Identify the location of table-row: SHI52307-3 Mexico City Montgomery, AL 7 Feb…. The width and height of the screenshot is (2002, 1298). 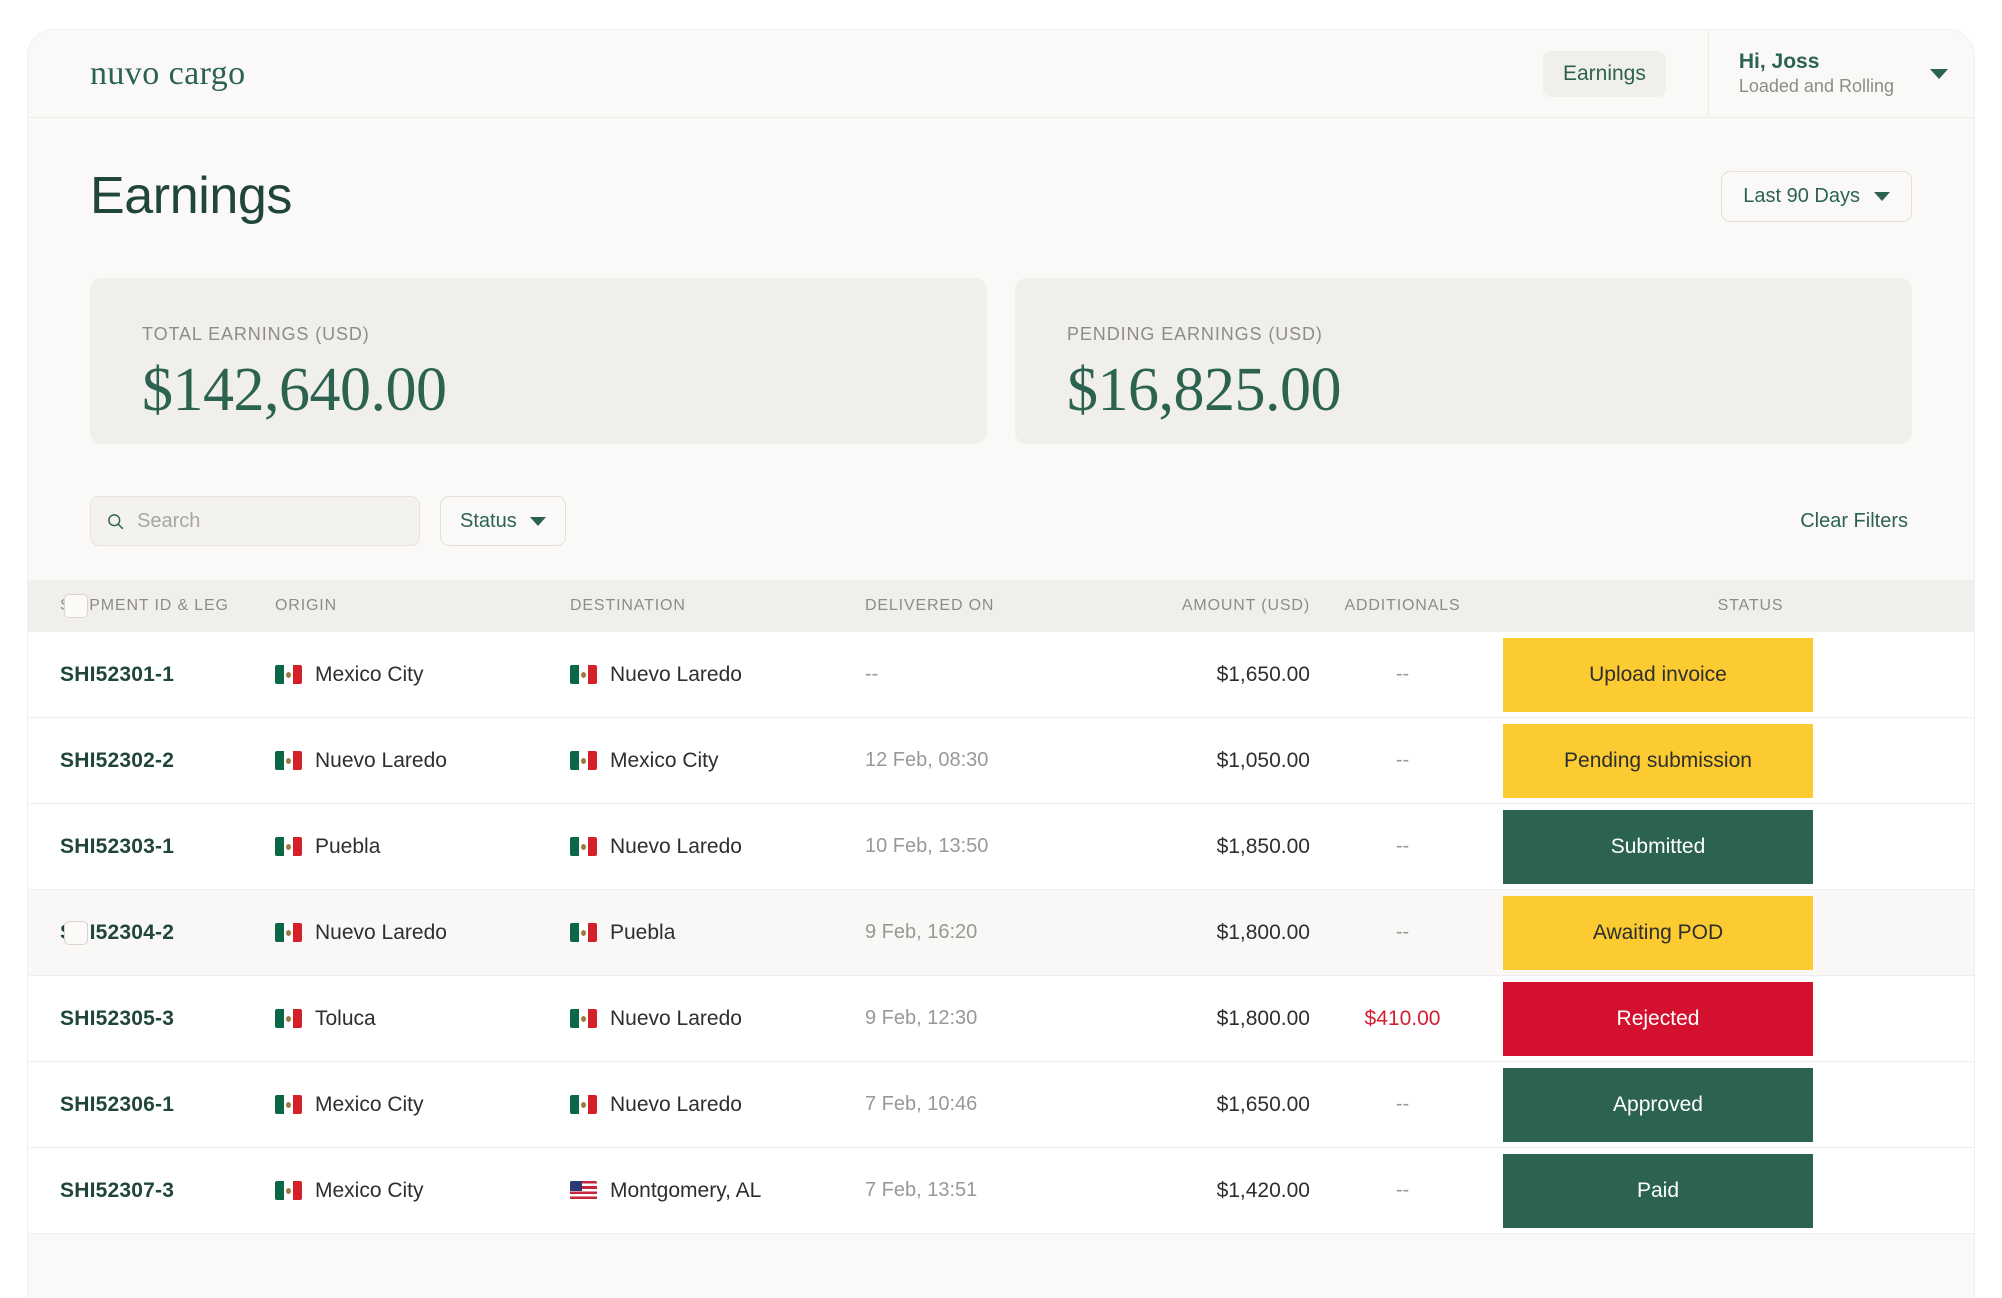
(1001, 1191).